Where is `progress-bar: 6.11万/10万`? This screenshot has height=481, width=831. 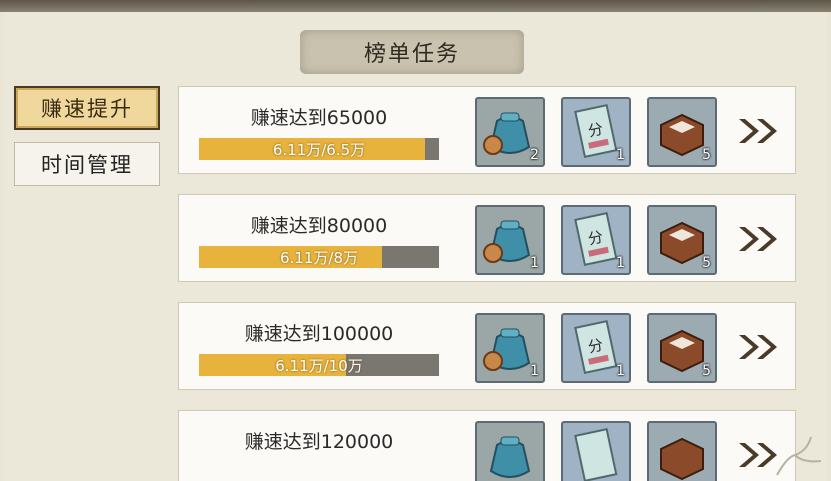 progress-bar: 6.11万/10万 is located at coordinates (319, 365).